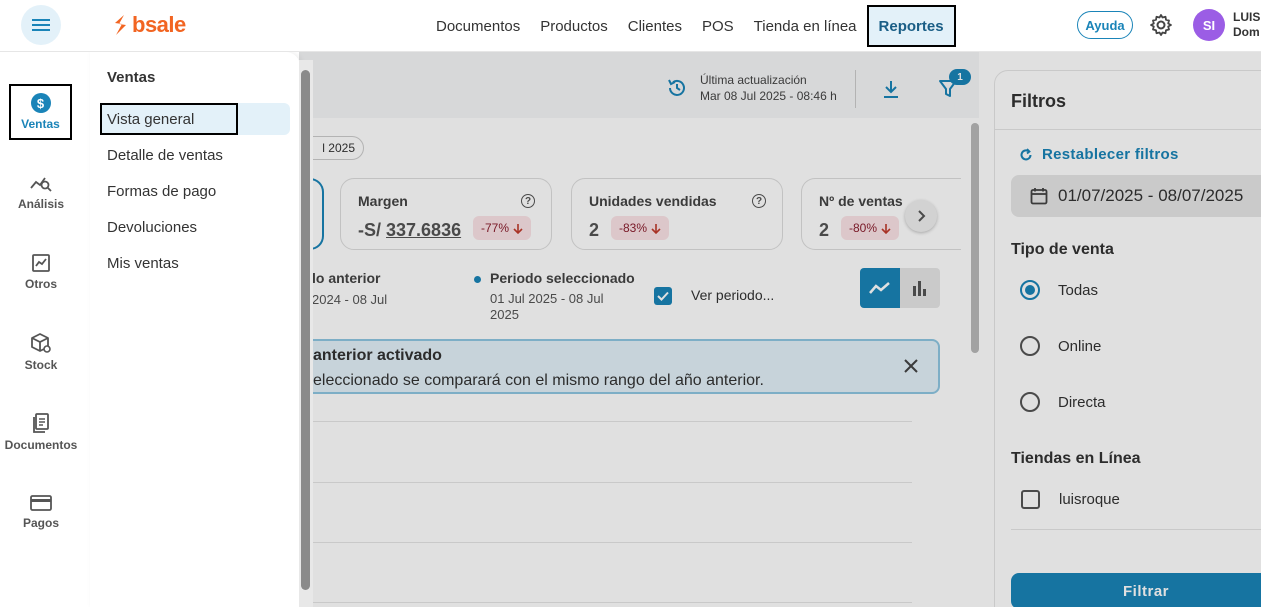  I want to click on selected-period-range: 01 Jul 2025 - 08 Jul 2025, so click(547, 306).